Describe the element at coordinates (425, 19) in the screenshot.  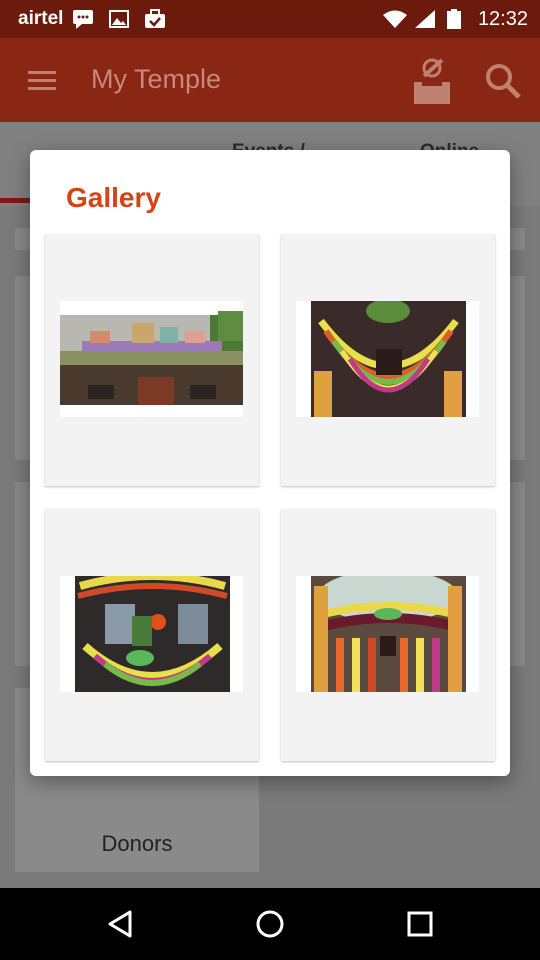
I see `signal-icon` at that location.